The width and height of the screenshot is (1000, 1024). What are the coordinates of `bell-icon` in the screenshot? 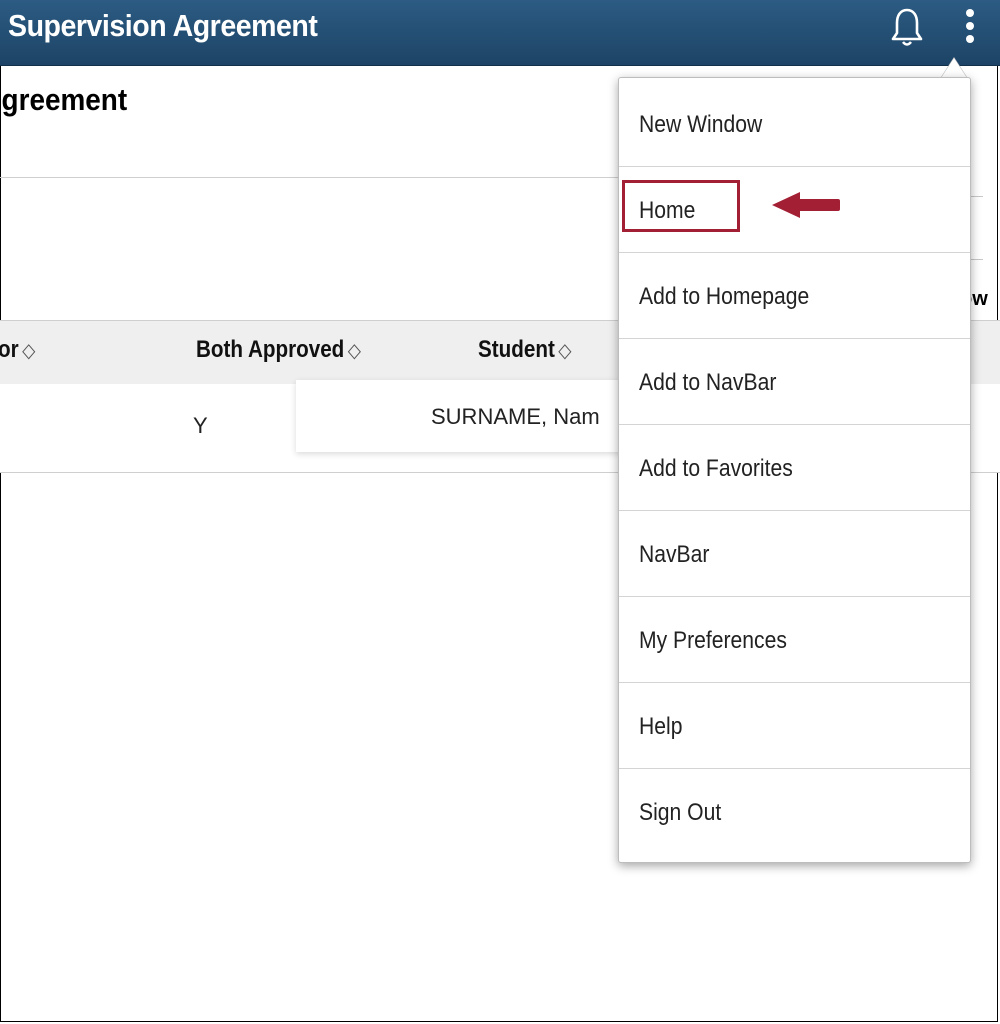 It's located at (907, 27).